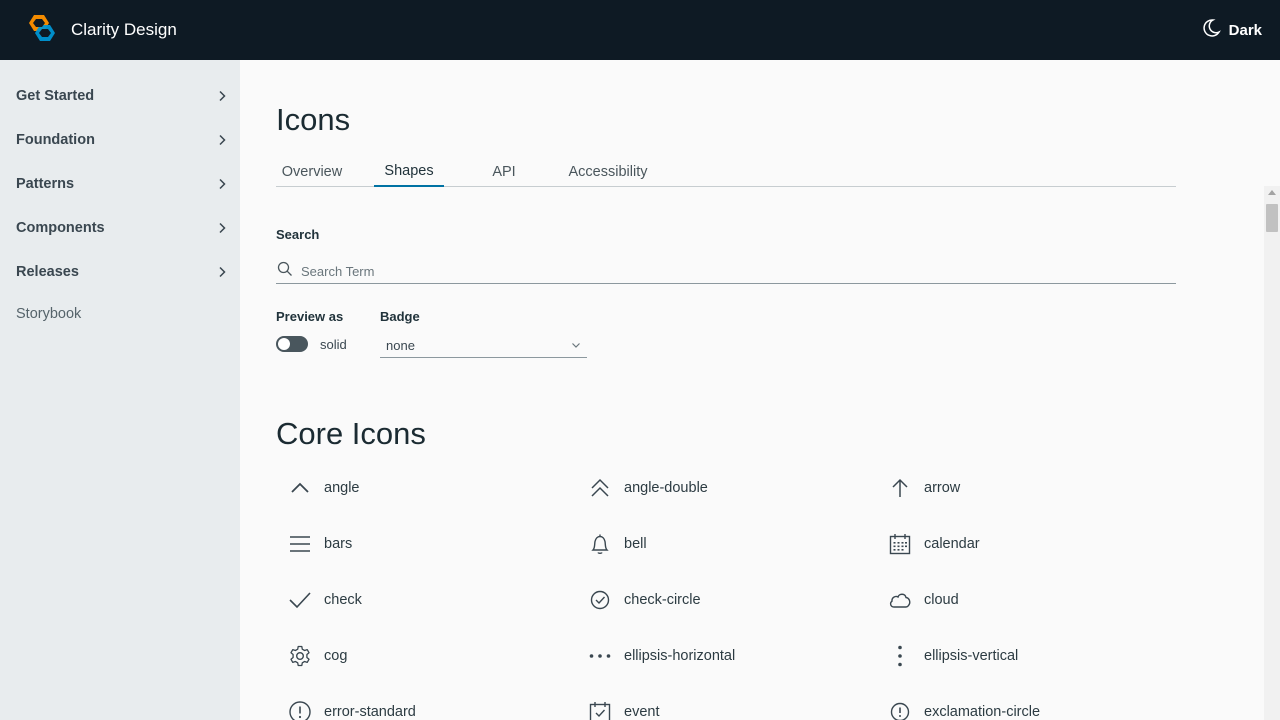 Image resolution: width=1280 pixels, height=720 pixels. What do you see at coordinates (312, 171) in the screenshot?
I see `tab-overview: Overview` at bounding box center [312, 171].